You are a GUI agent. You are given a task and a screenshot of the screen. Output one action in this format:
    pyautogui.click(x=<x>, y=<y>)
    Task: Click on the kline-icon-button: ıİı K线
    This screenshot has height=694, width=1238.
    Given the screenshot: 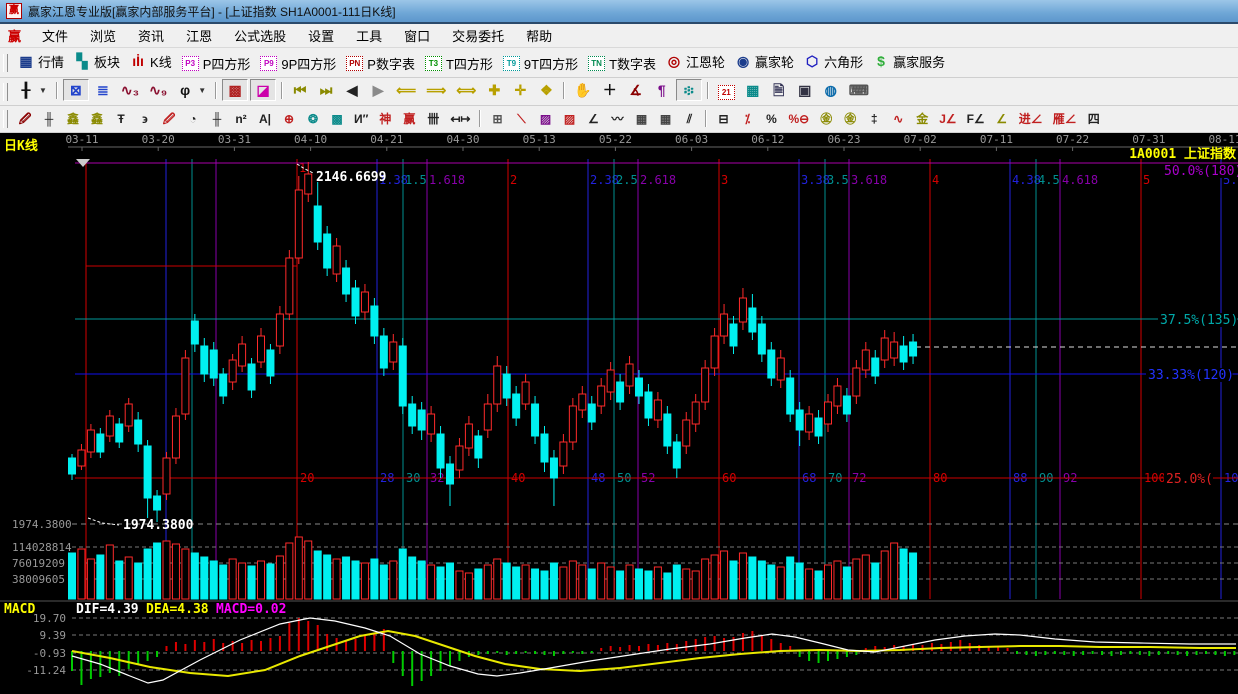 What is the action you would take?
    pyautogui.click(x=151, y=61)
    